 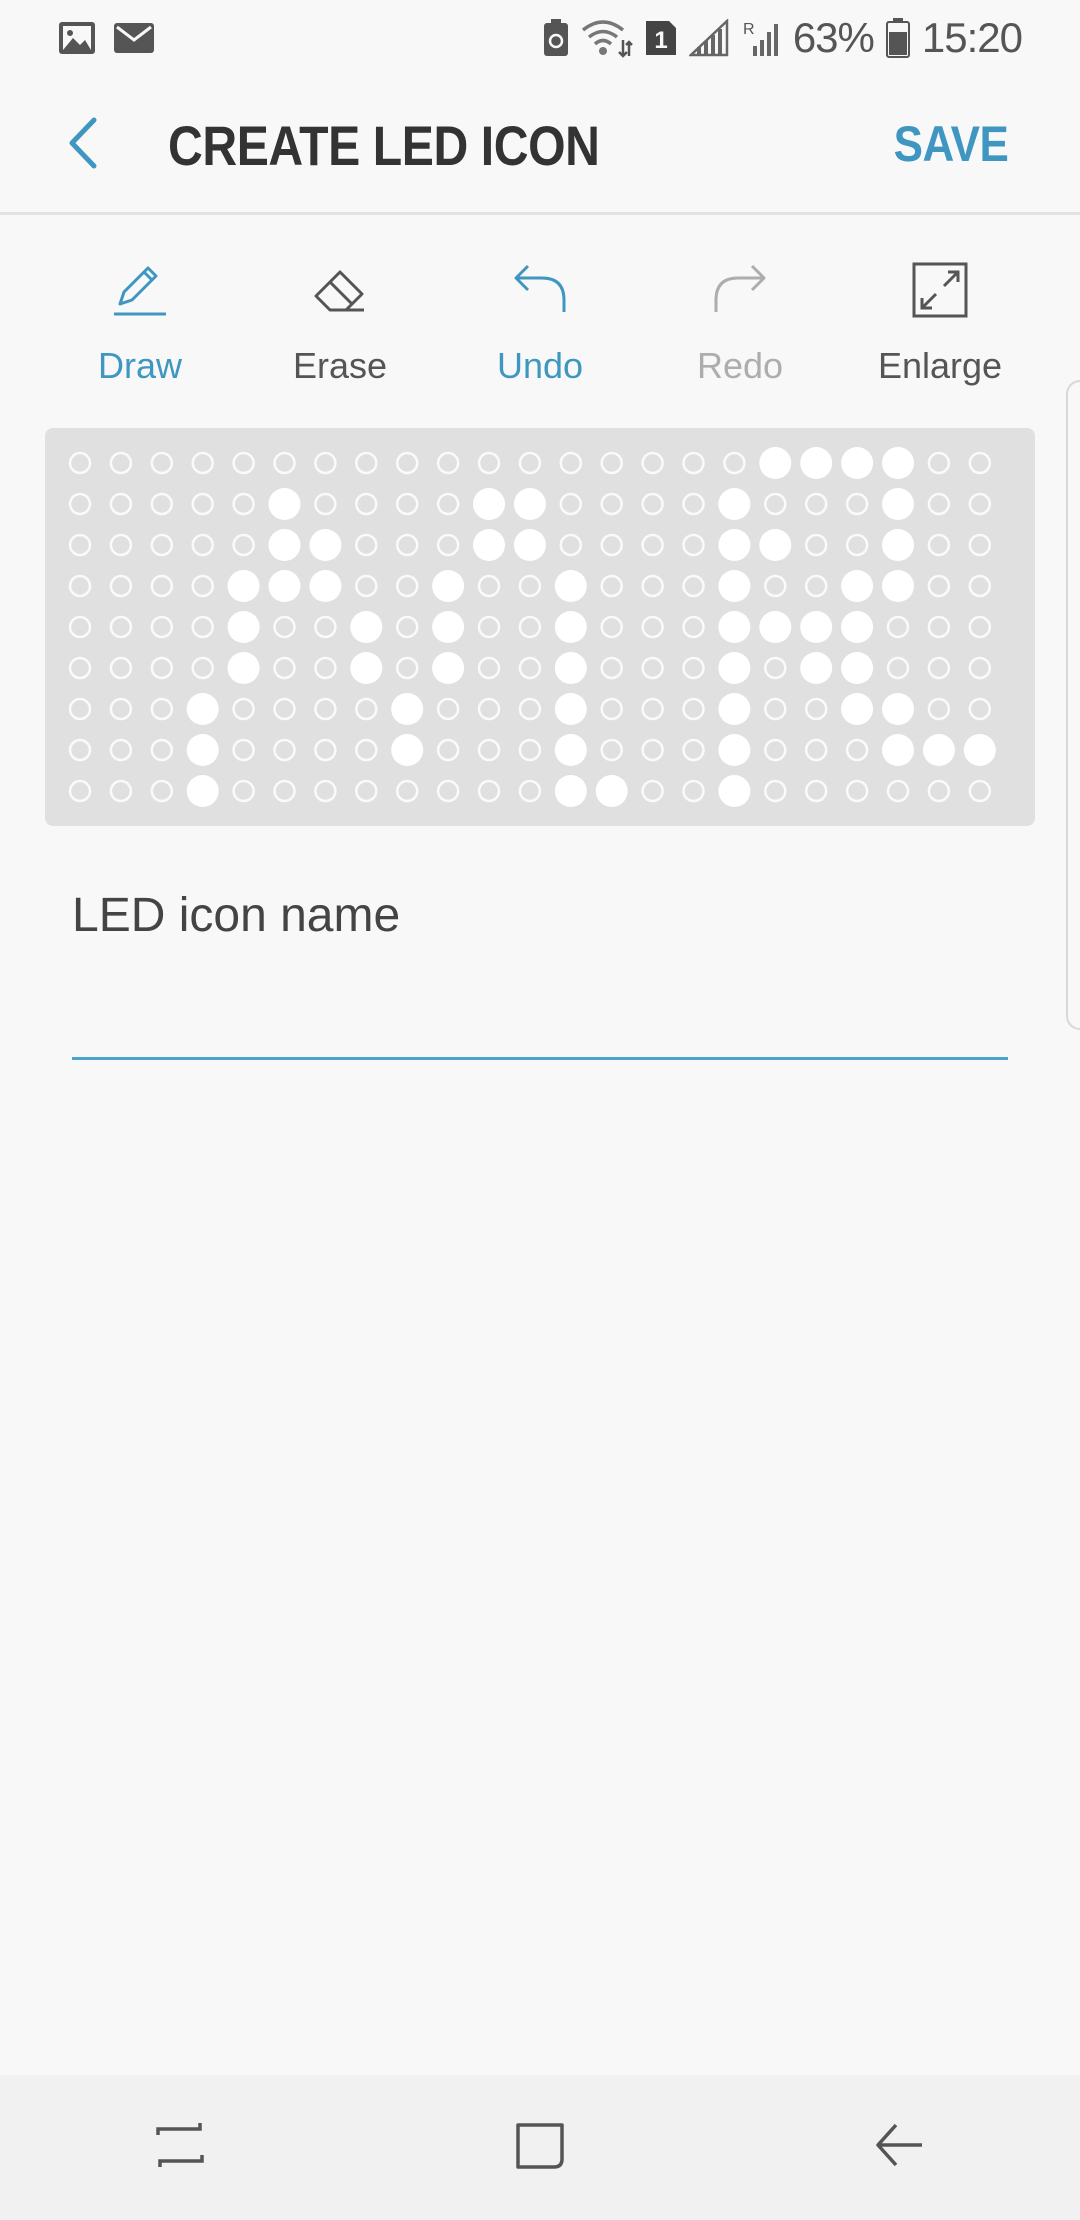 What do you see at coordinates (340, 330) in the screenshot?
I see `erase-tool-button: Erase` at bounding box center [340, 330].